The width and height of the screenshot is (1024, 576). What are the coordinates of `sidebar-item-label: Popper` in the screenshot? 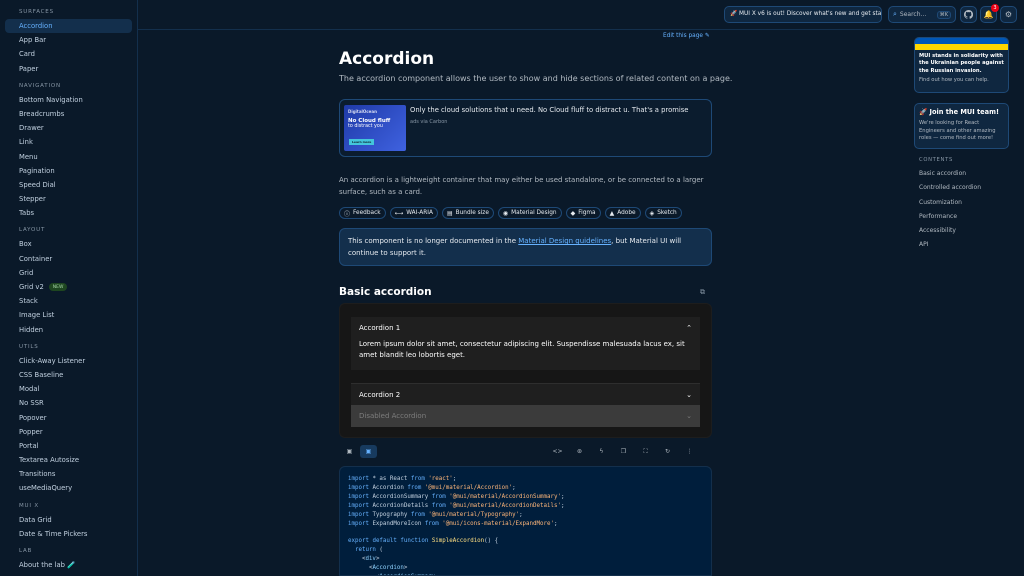 It's located at (31, 431).